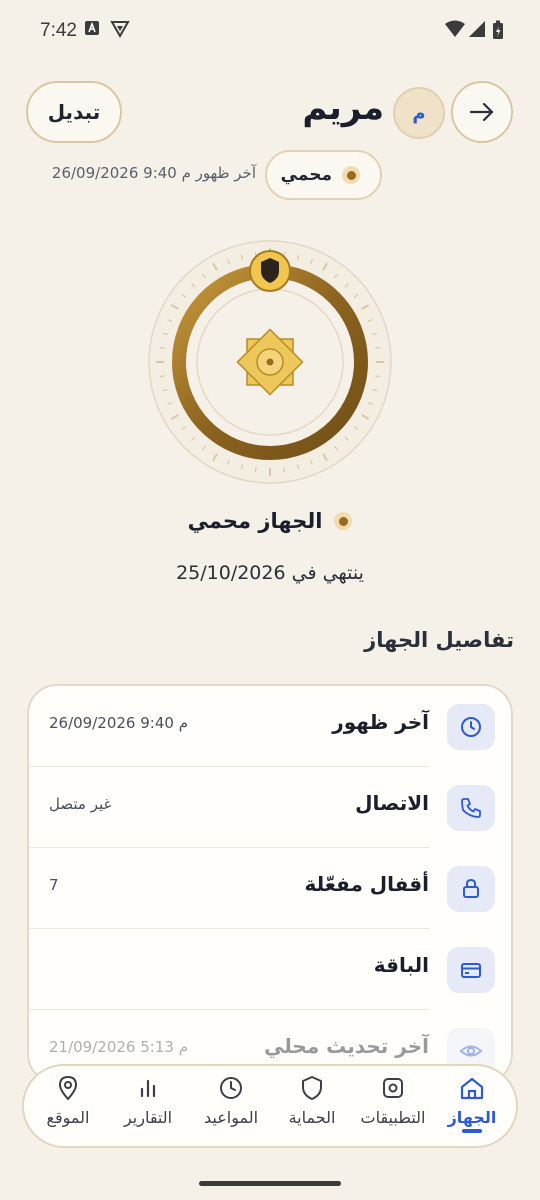 Image resolution: width=540 pixels, height=1200 pixels. I want to click on nav-label: الحماية, so click(312, 1117).